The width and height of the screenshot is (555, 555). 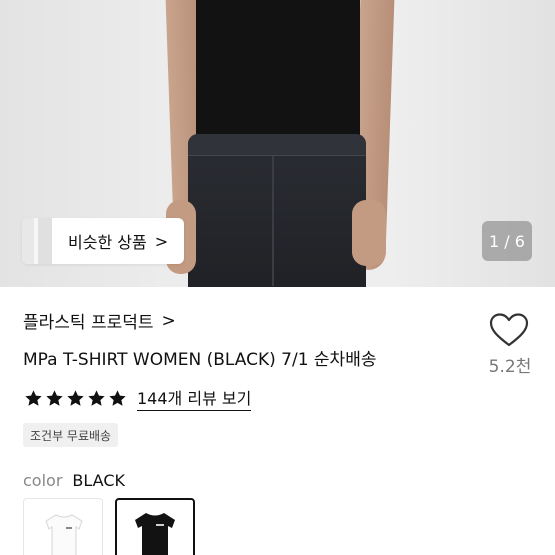 I want to click on color-option-white, so click(x=63, y=526).